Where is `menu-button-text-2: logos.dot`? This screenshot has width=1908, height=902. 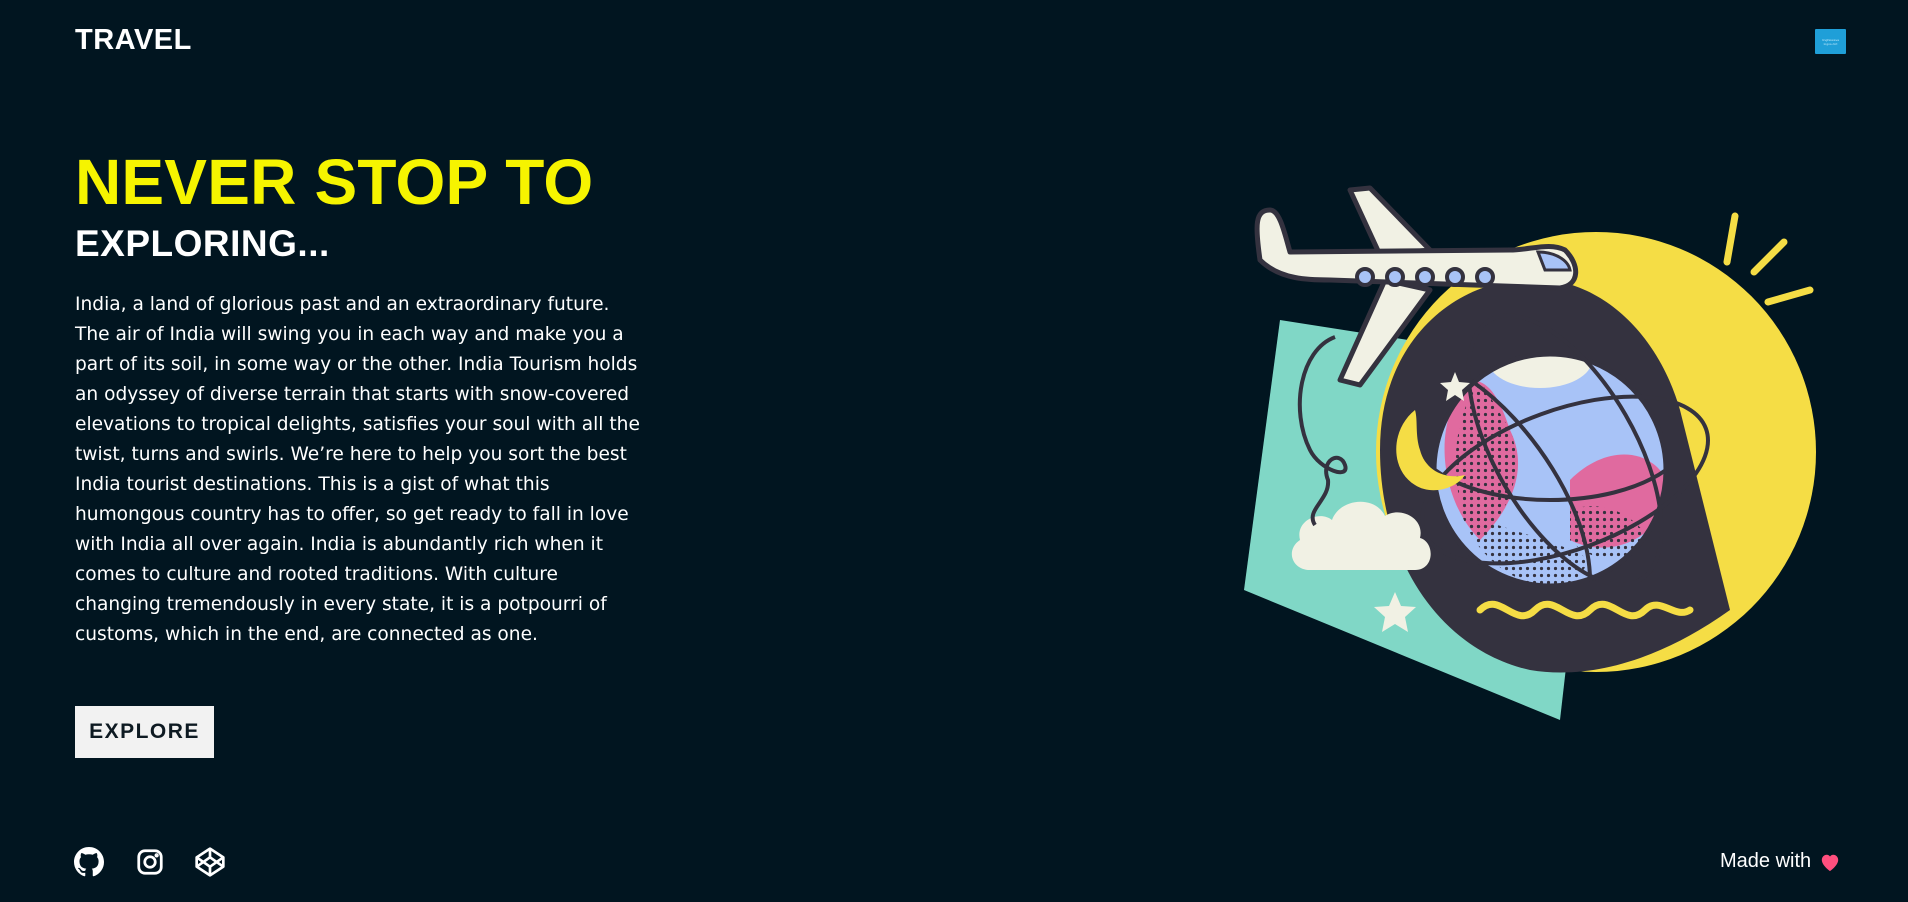
menu-button-text-2: logos.dot is located at coordinates (1830, 43).